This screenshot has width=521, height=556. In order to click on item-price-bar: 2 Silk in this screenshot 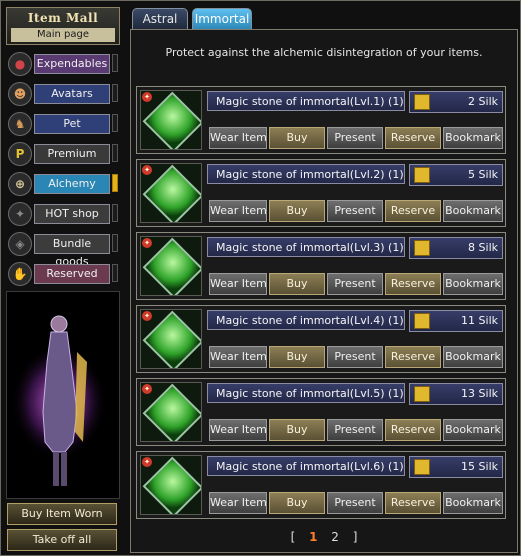, I will do `click(456, 102)`.